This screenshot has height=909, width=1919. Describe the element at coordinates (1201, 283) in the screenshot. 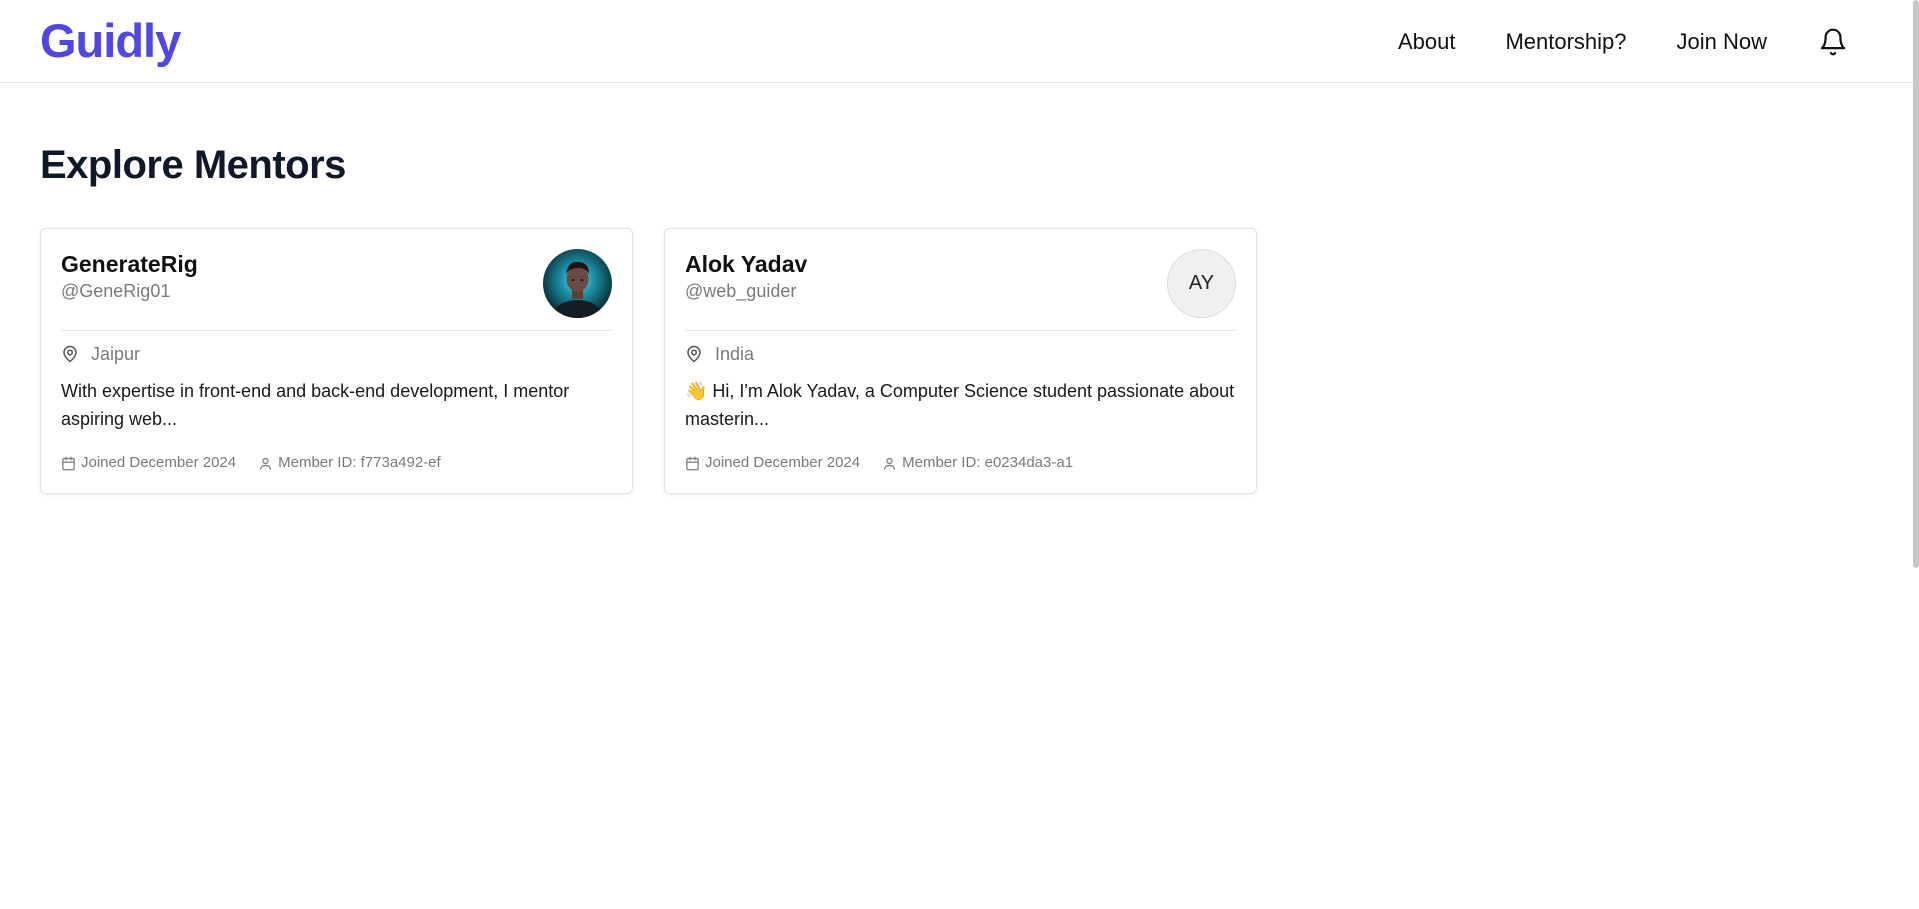

I see `mentor-avatar: AY` at that location.